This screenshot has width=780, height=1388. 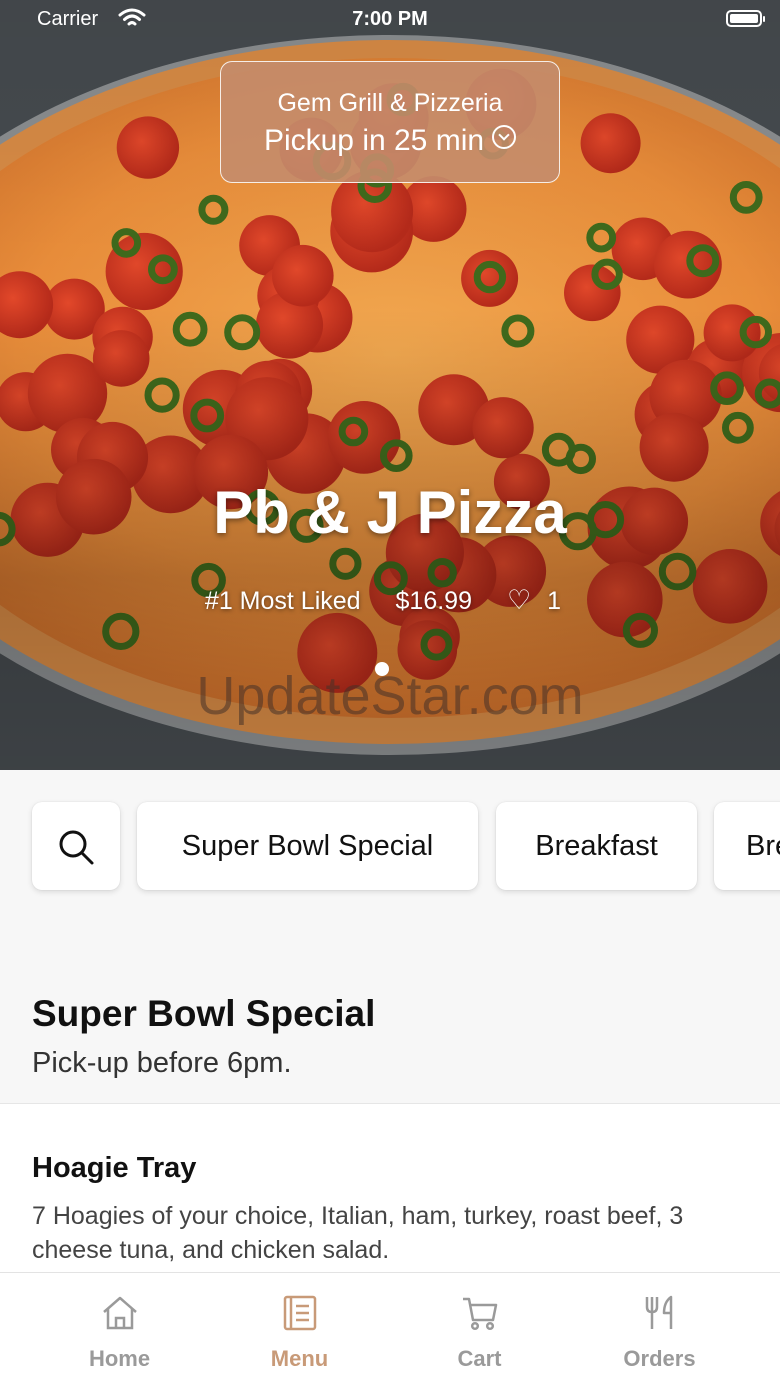 I want to click on tab-home: Home, so click(x=119, y=1330).